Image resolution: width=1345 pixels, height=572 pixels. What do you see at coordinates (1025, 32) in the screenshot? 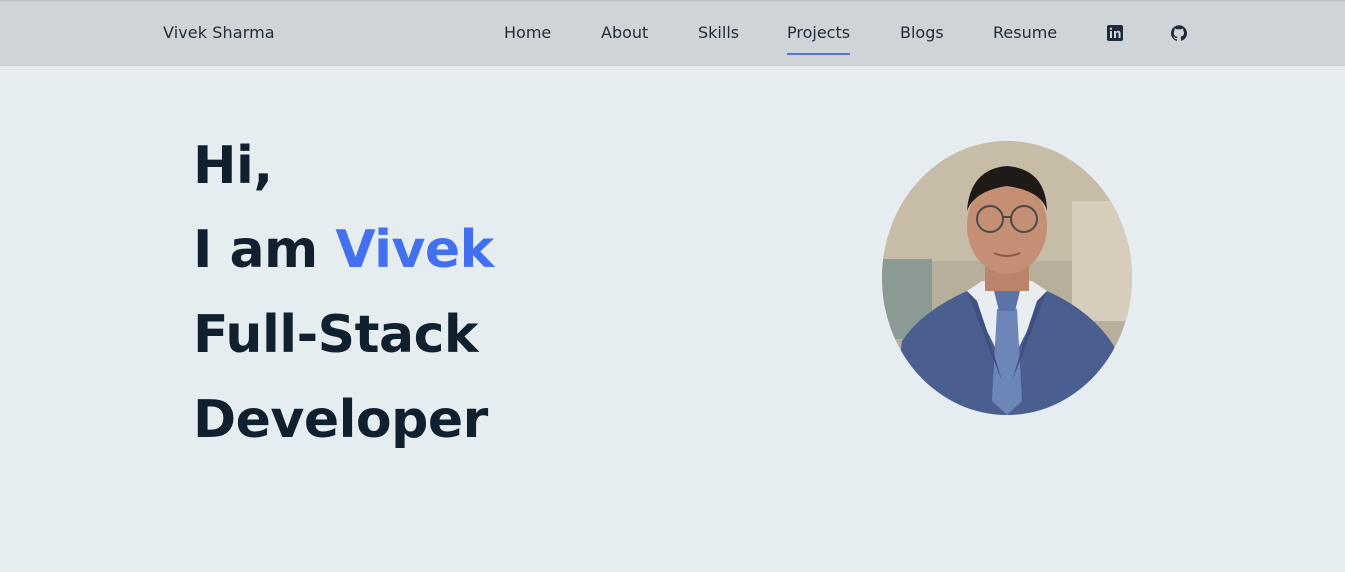
I see `nav-link-resume: Resume` at bounding box center [1025, 32].